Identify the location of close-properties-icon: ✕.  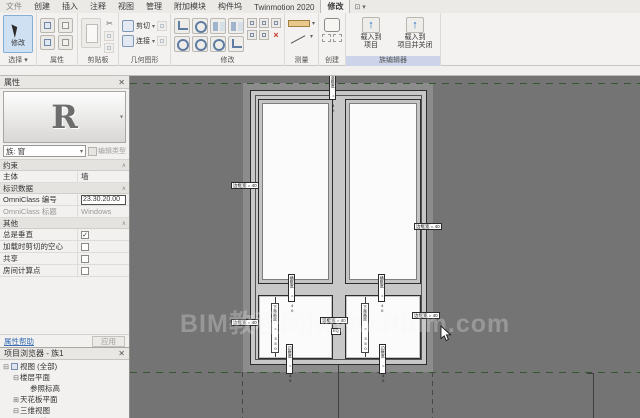
(121, 82).